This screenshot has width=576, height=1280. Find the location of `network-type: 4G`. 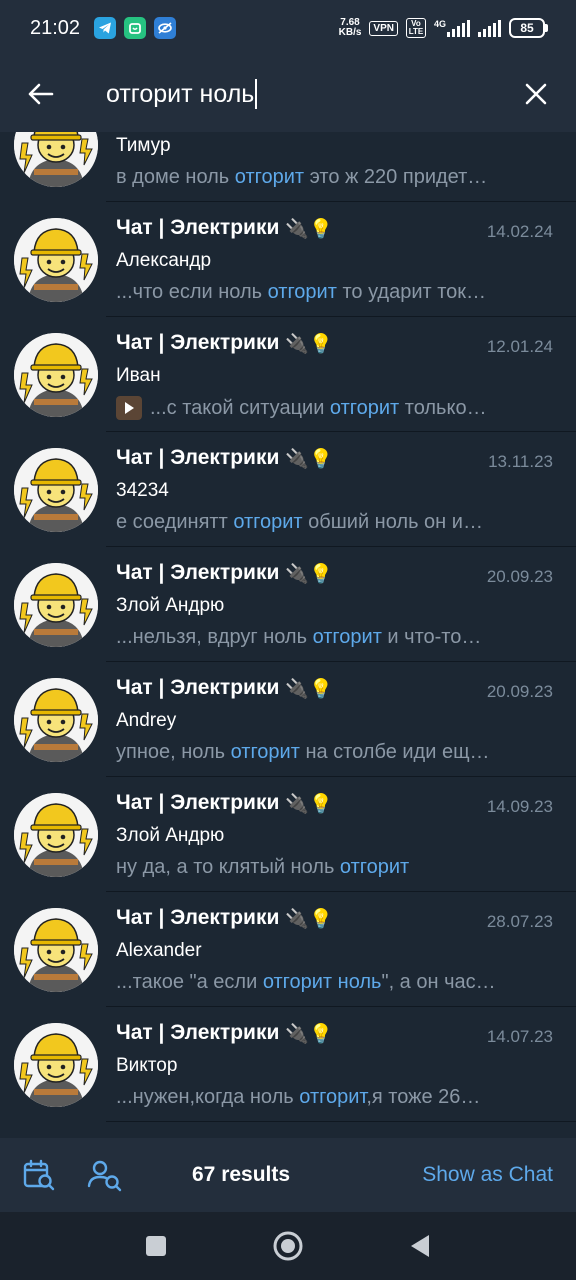

network-type: 4G is located at coordinates (439, 24).